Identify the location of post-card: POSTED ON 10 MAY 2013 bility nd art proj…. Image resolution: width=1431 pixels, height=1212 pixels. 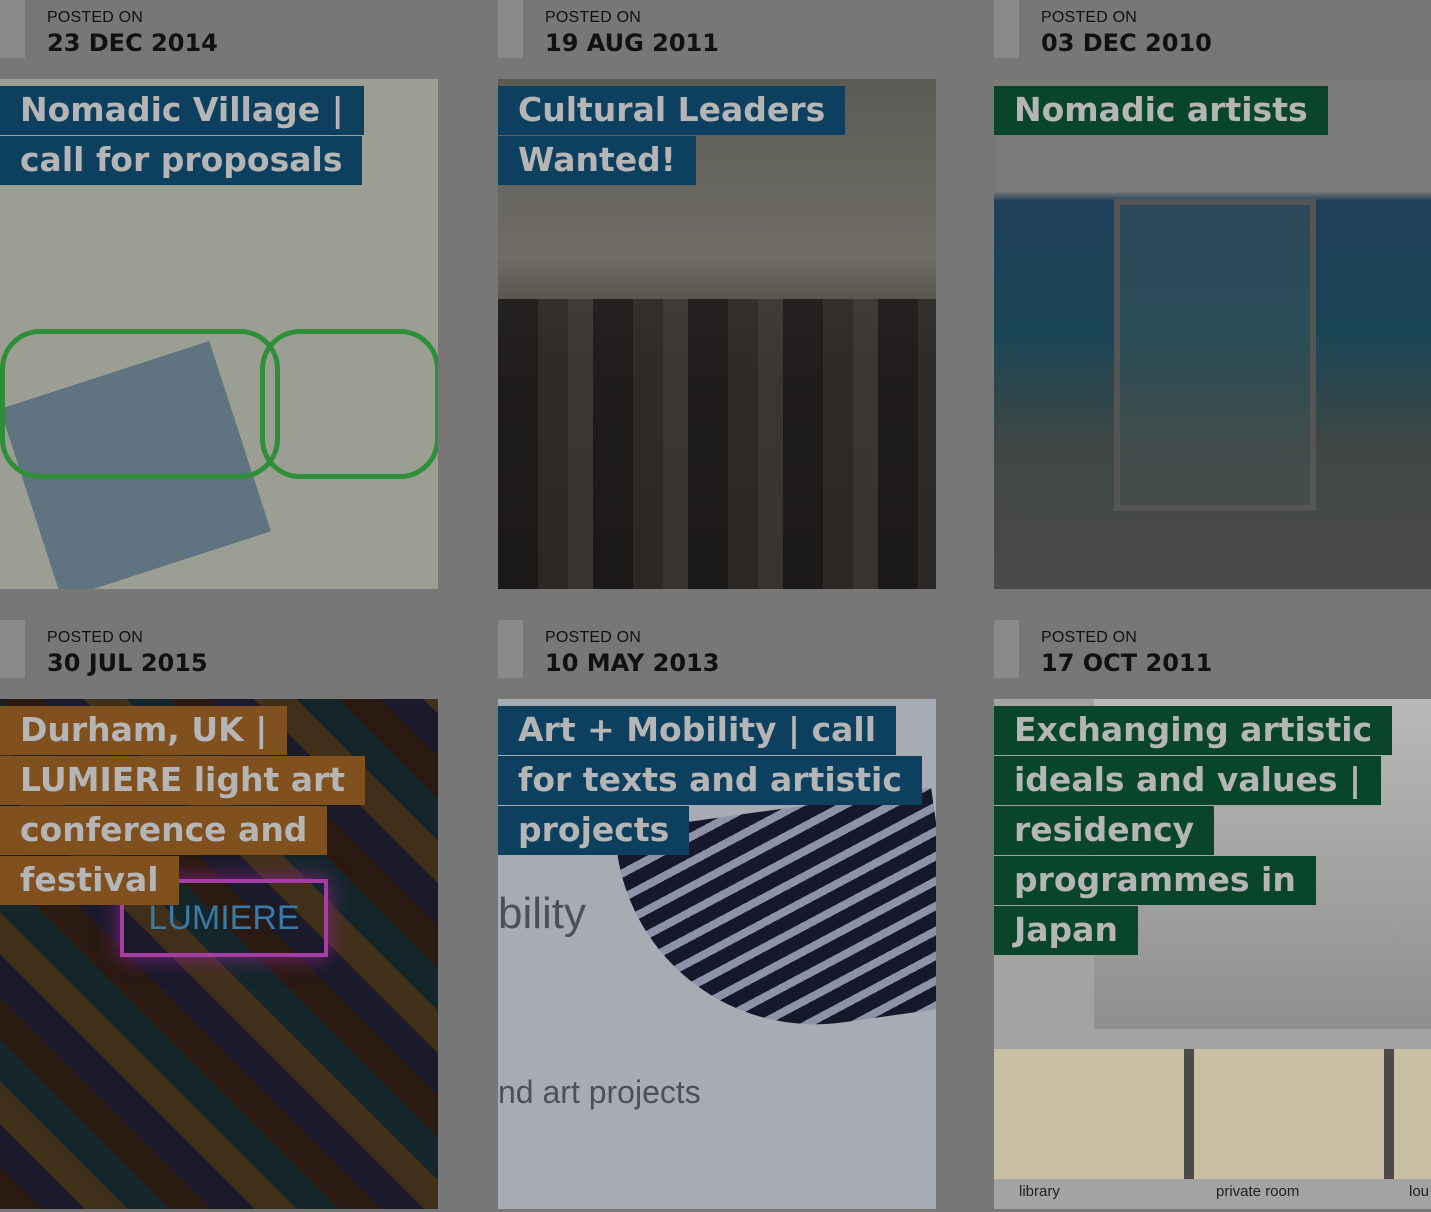
(717, 916).